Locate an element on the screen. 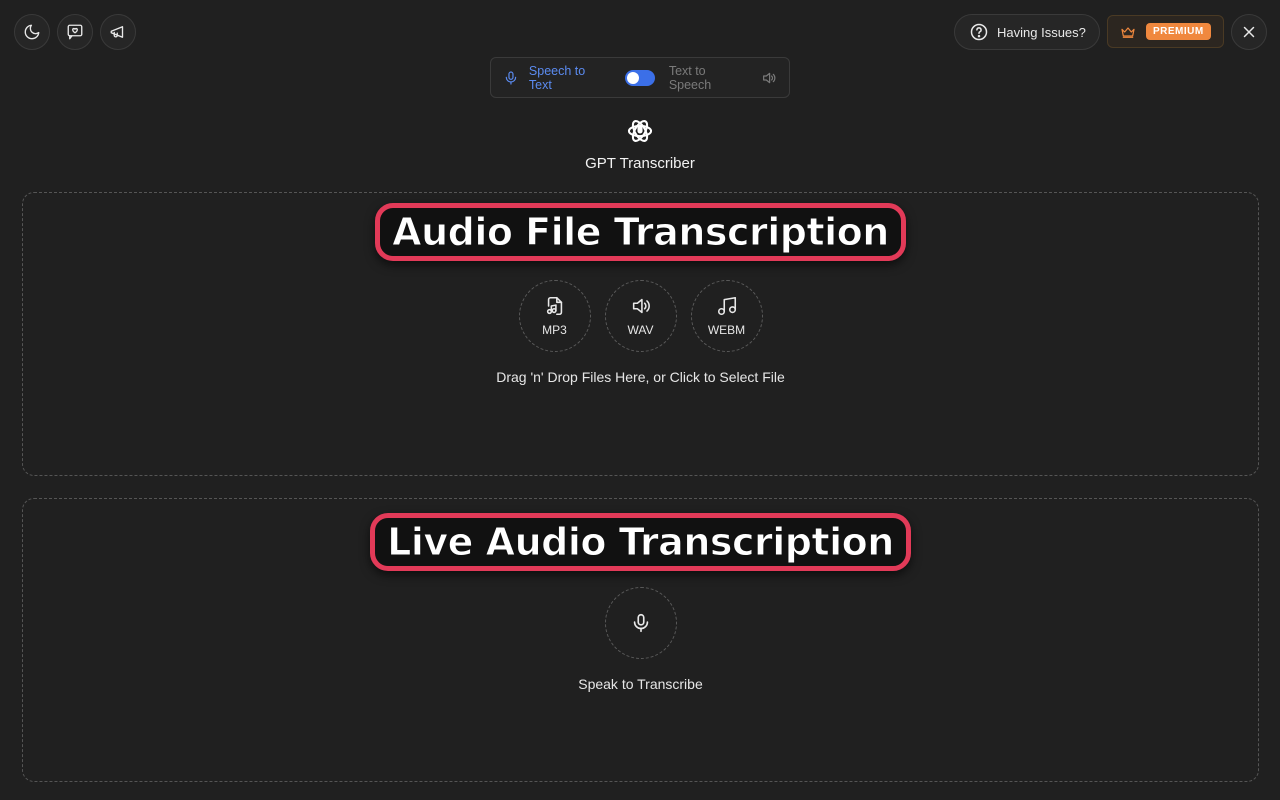  live-panel-title: Live Audio Transcription is located at coordinates (640, 542).